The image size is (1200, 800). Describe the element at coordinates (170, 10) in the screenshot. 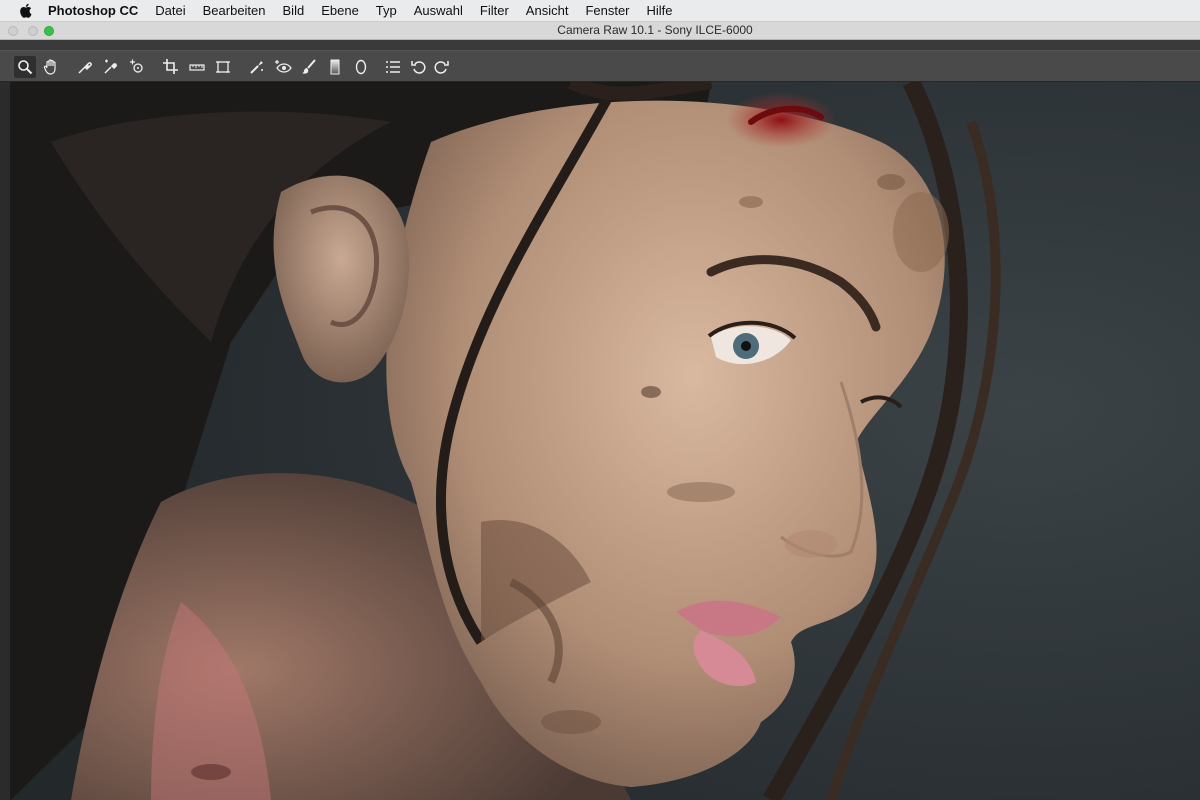

I see `menu-datei: Datei` at that location.